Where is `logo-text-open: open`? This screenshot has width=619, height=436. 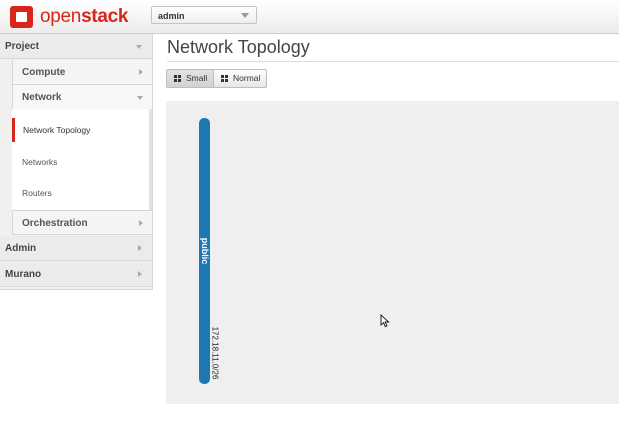 logo-text-open: open is located at coordinates (61, 16).